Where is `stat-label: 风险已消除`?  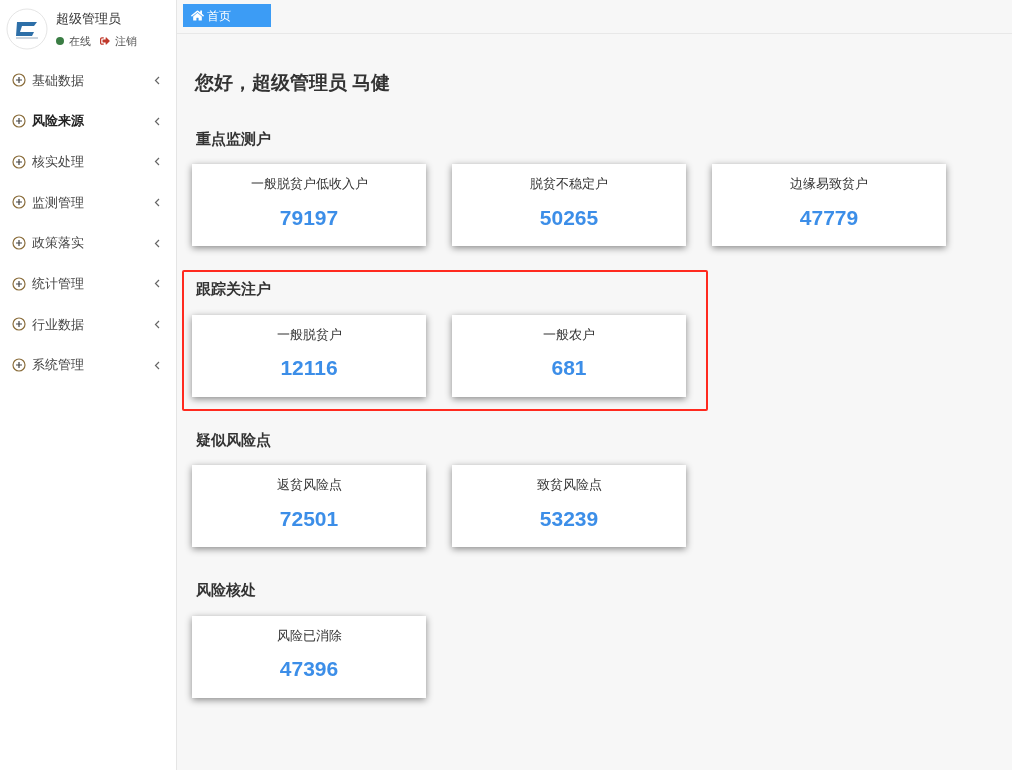 stat-label: 风险已消除 is located at coordinates (309, 635).